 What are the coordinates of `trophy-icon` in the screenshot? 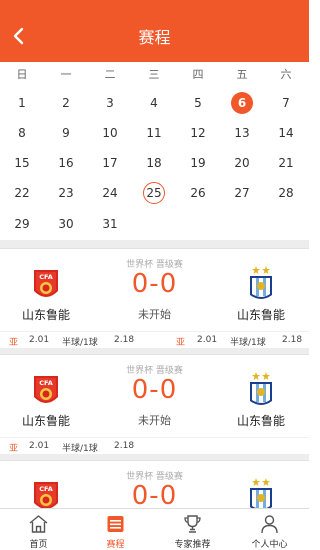 It's located at (192, 524).